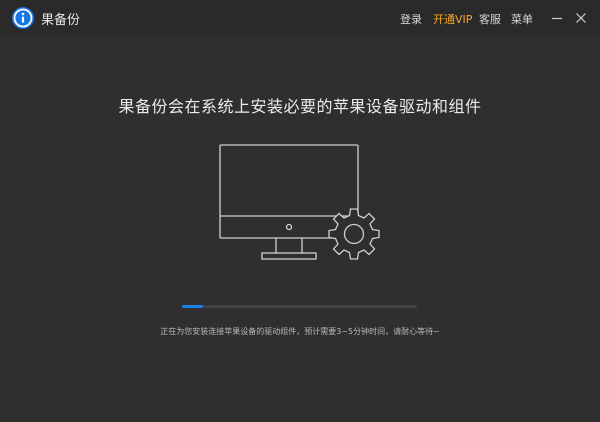 This screenshot has height=422, width=600. Describe the element at coordinates (299, 306) in the screenshot. I see `install-progress-bar` at that location.